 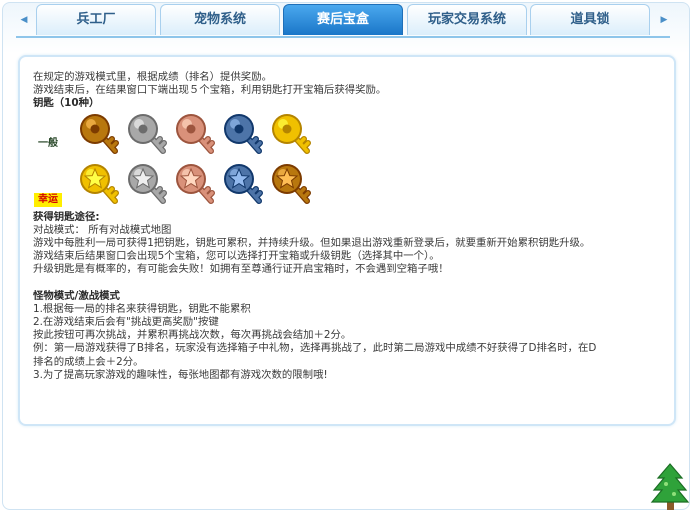 What do you see at coordinates (220, 19) in the screenshot?
I see `tab-pet-system: 宠物系统` at bounding box center [220, 19].